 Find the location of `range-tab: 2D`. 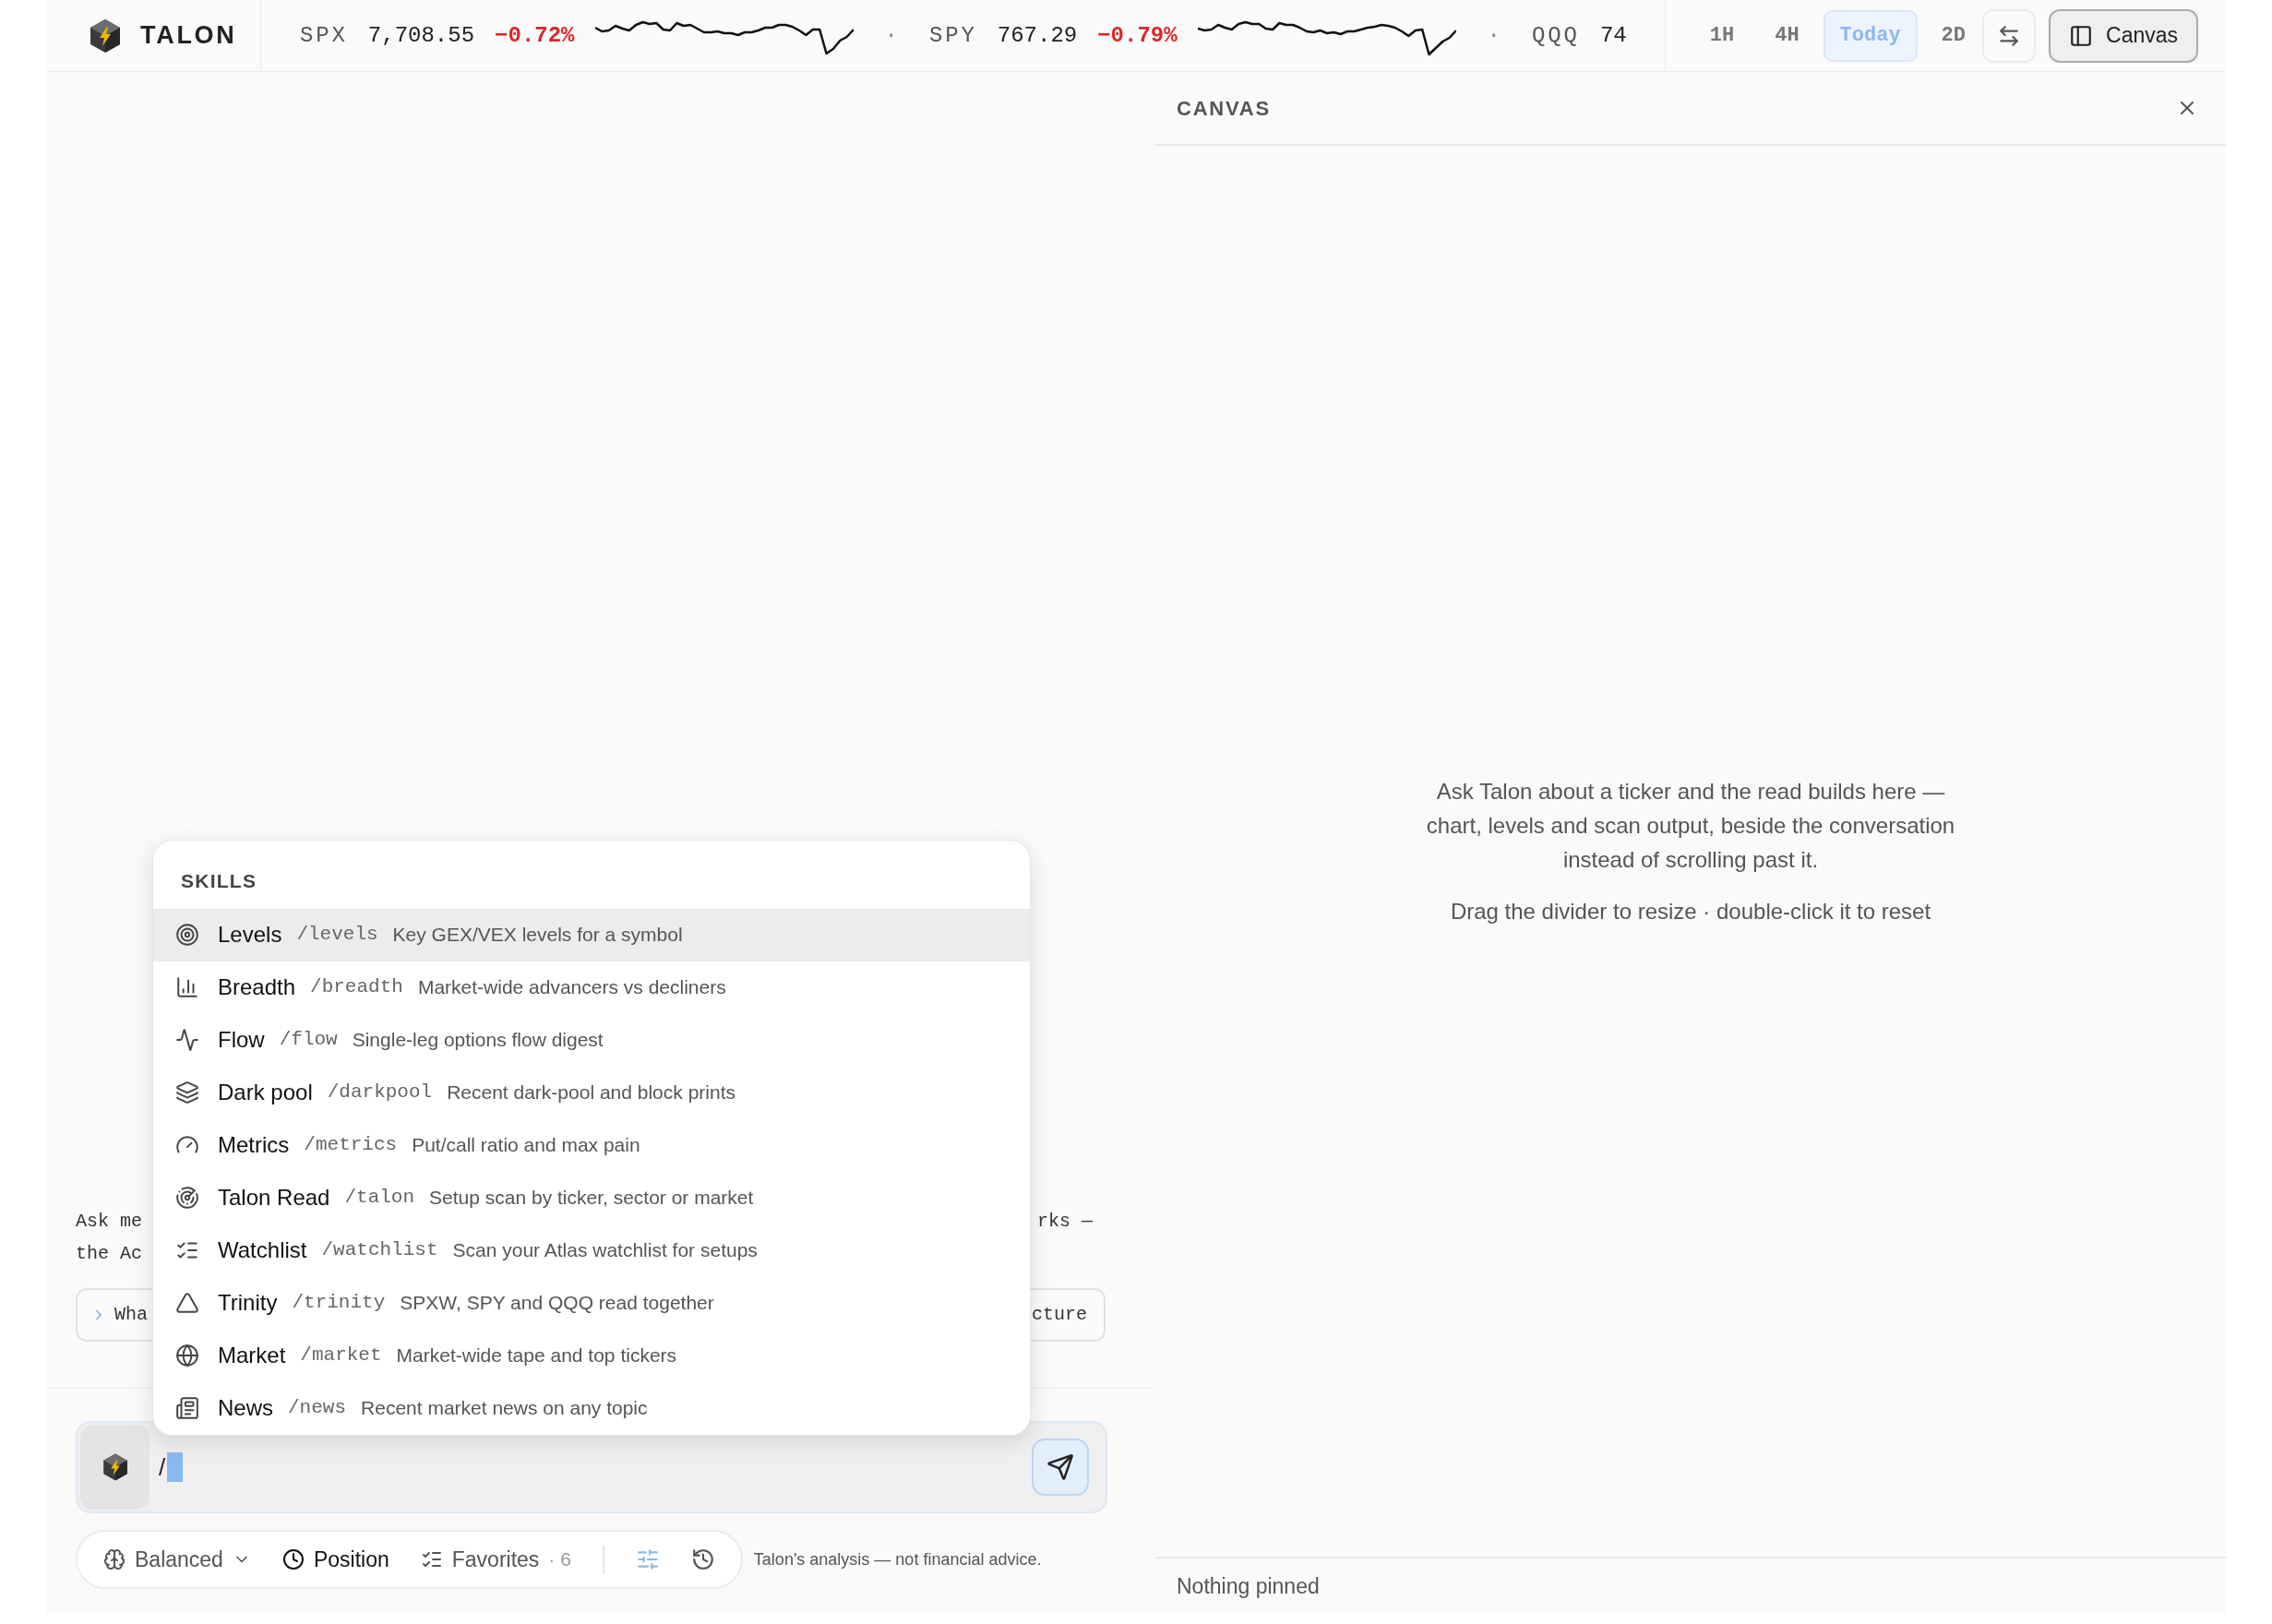

range-tab: 2D is located at coordinates (1953, 35).